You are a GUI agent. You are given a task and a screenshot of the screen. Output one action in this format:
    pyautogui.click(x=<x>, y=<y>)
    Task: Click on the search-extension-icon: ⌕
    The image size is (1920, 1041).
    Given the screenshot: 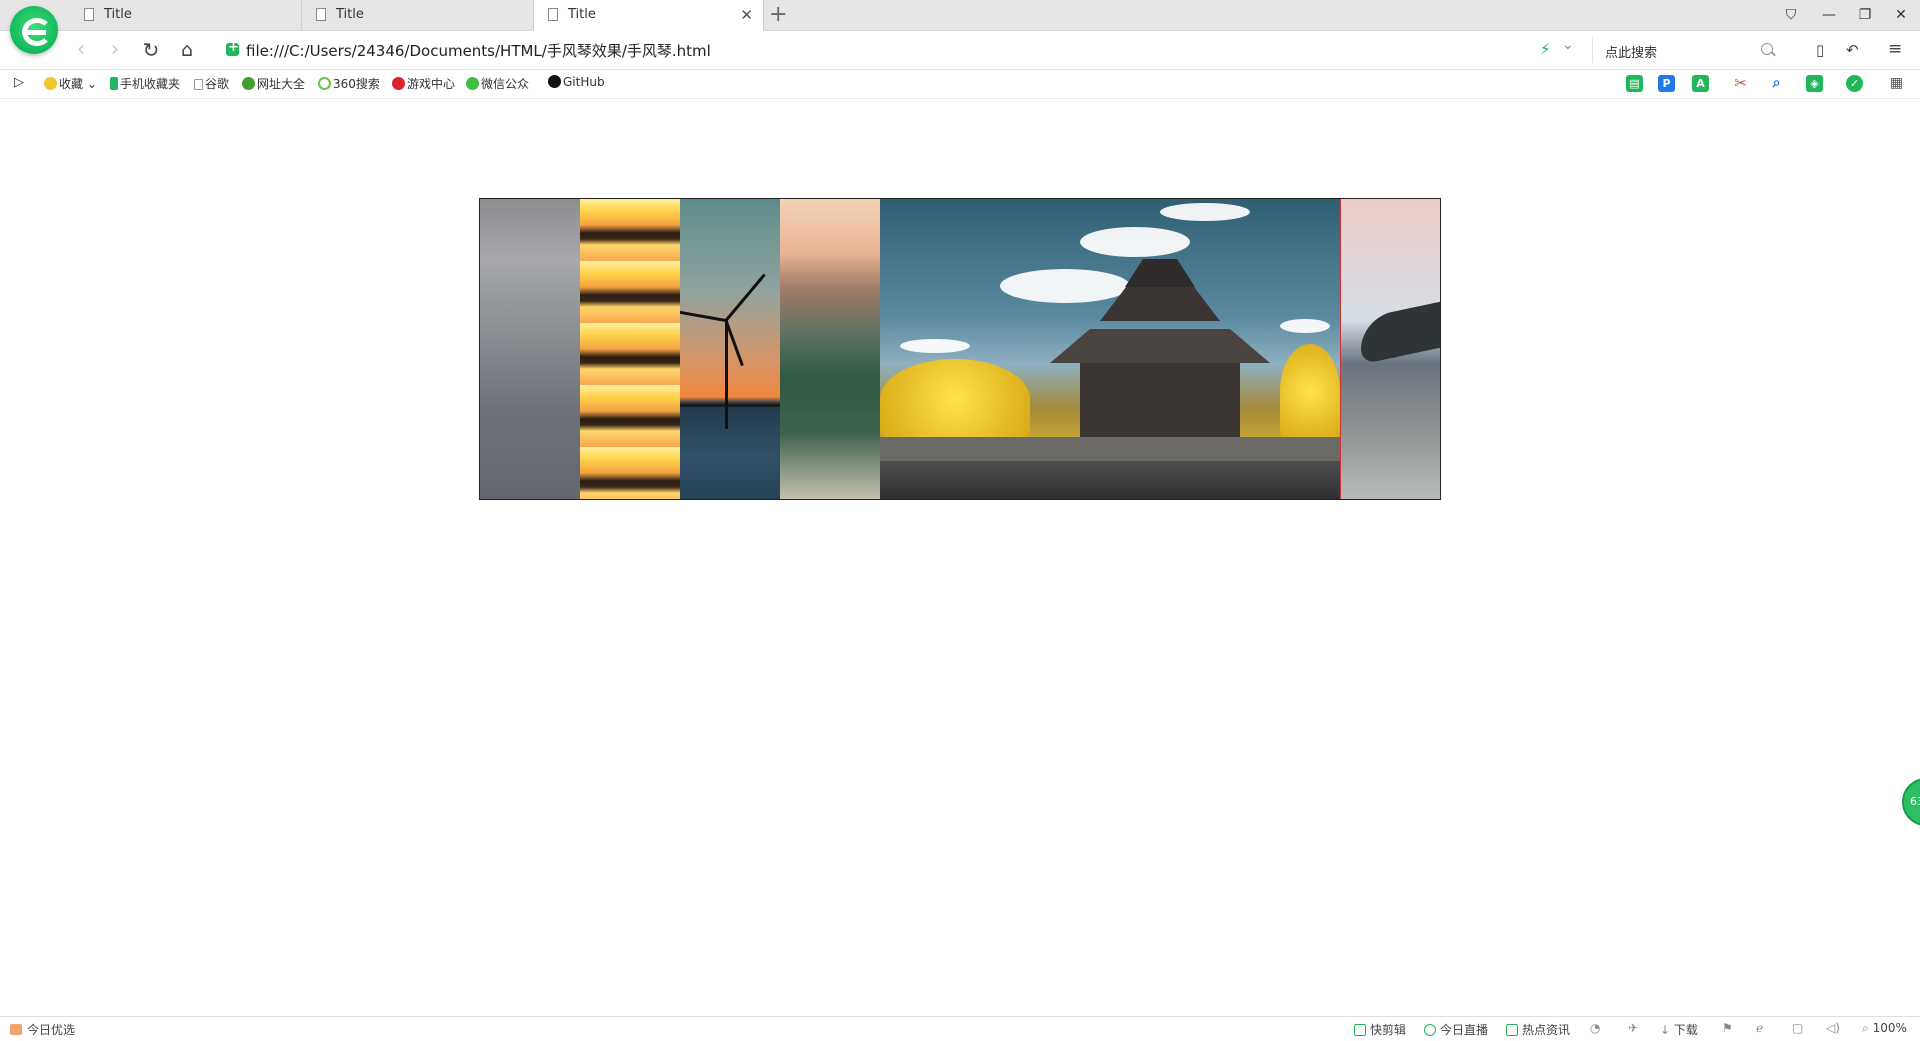 What is the action you would take?
    pyautogui.click(x=1776, y=83)
    